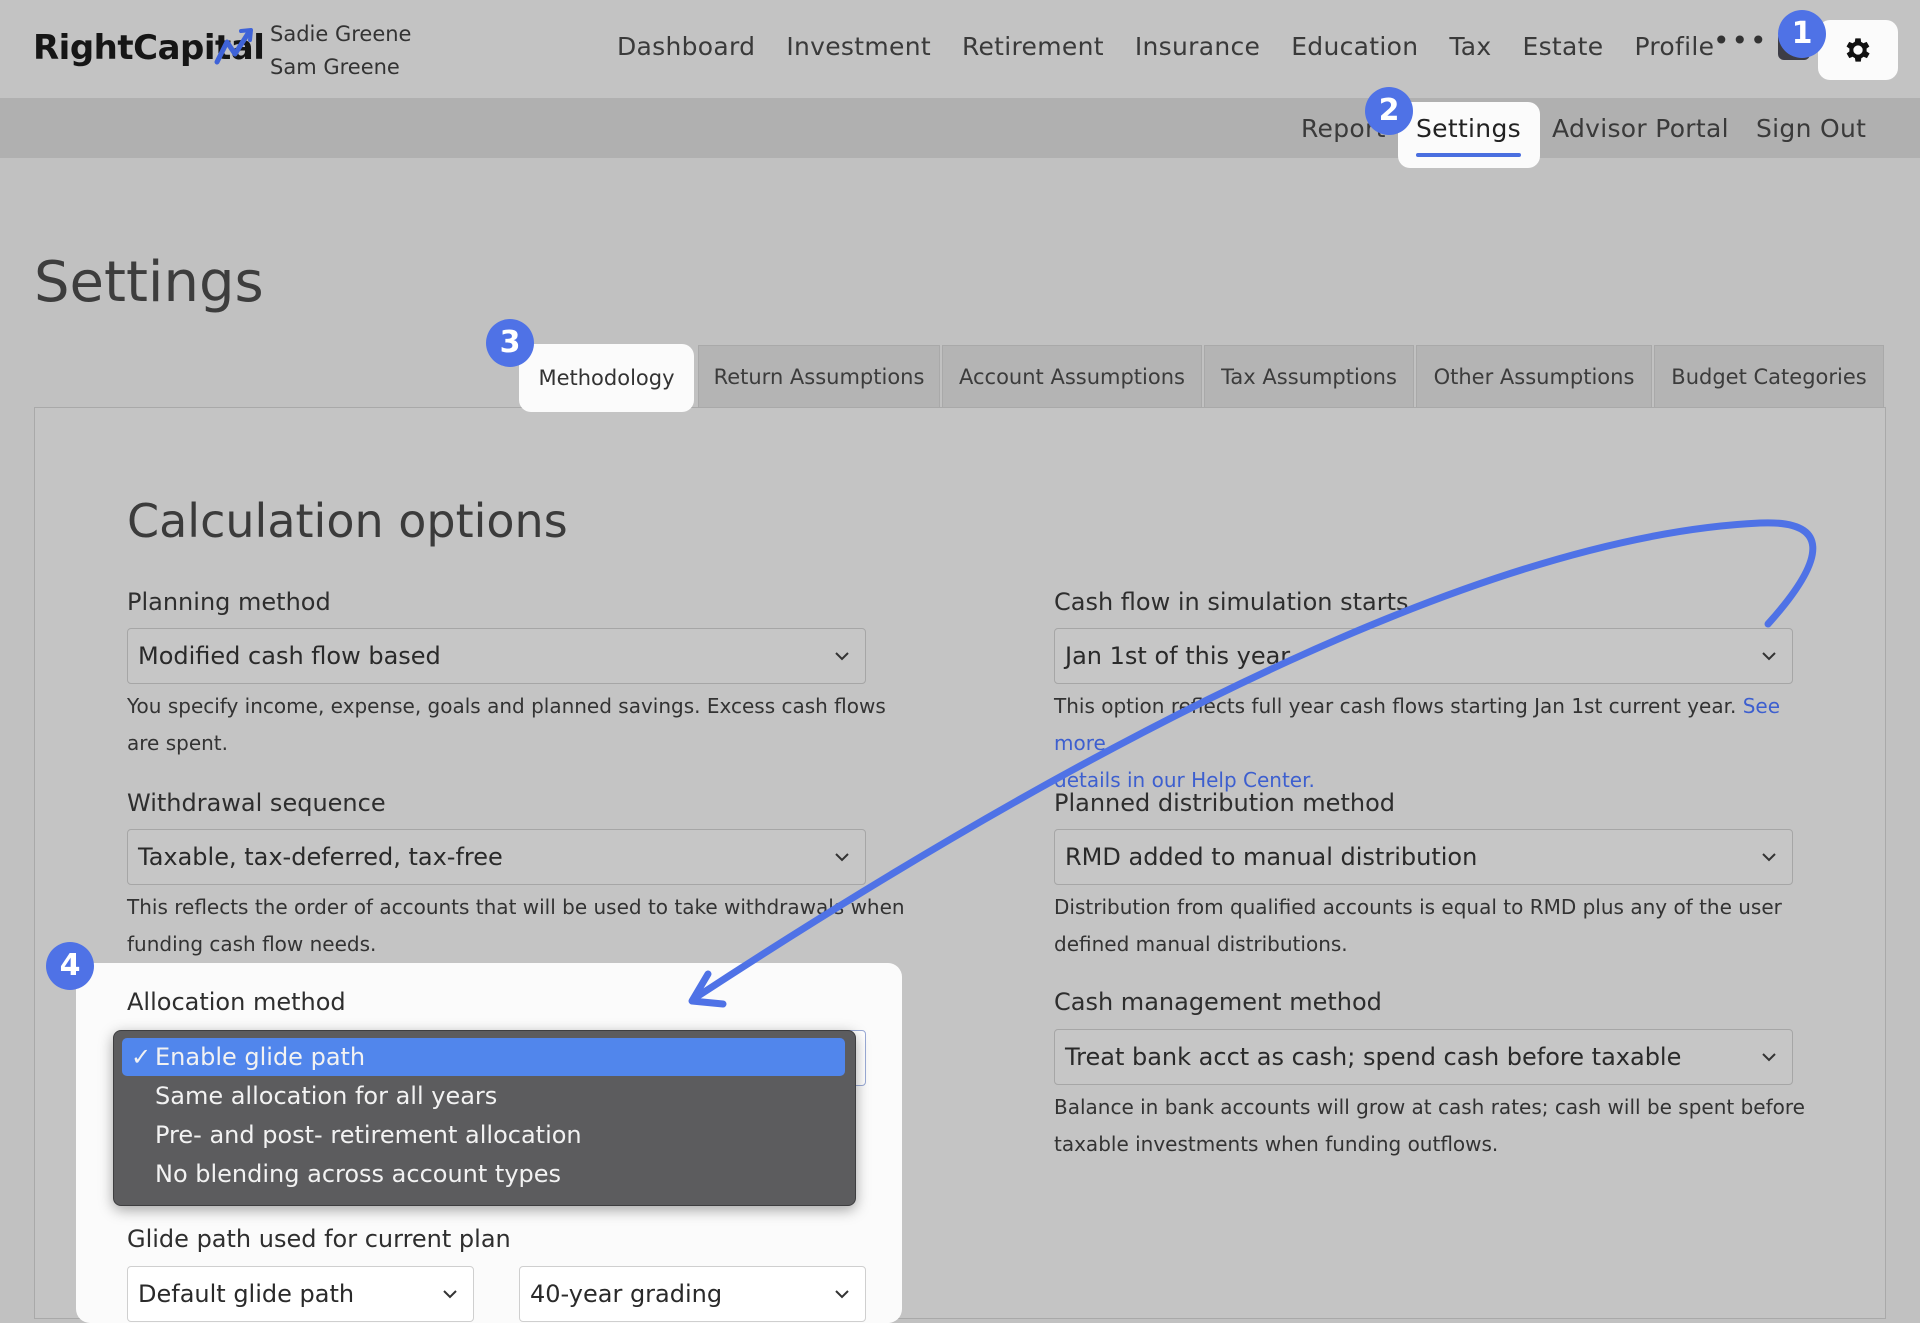 This screenshot has width=1920, height=1323. What do you see at coordinates (483, 1174) in the screenshot?
I see `allocation-option: No blending across account types` at bounding box center [483, 1174].